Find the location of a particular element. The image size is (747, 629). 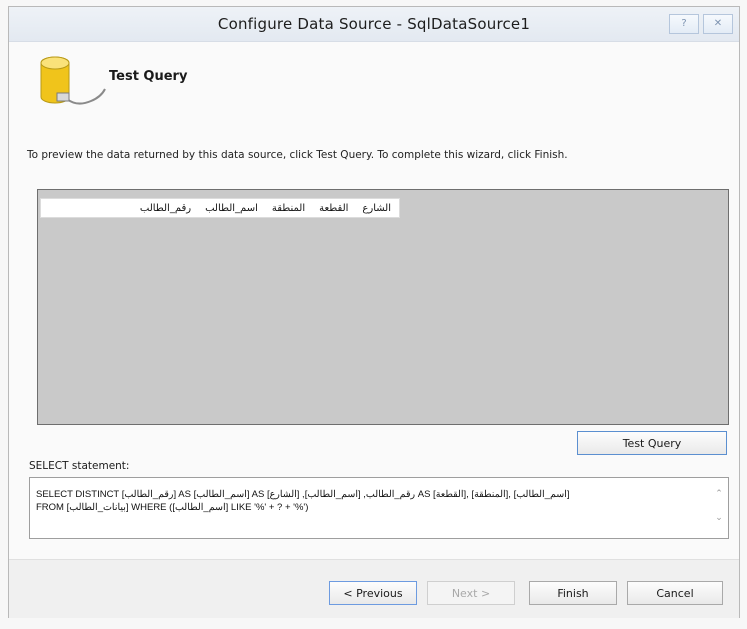

column-header: اسم_الطالب is located at coordinates (231, 208).